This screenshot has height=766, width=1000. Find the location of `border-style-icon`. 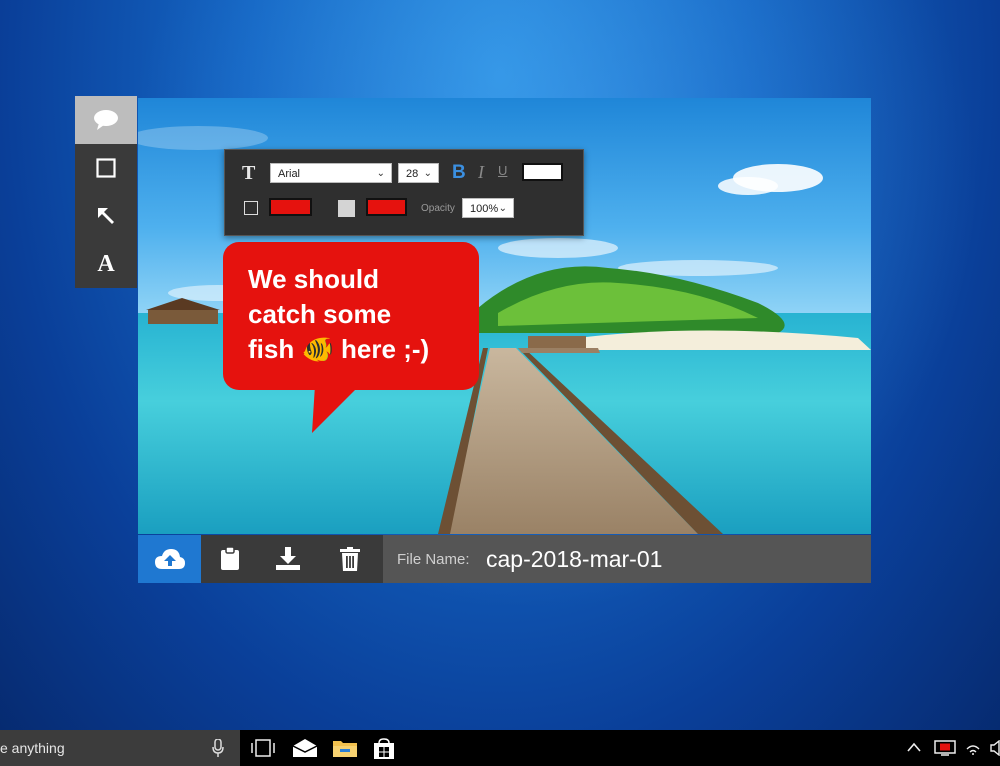

border-style-icon is located at coordinates (251, 208).